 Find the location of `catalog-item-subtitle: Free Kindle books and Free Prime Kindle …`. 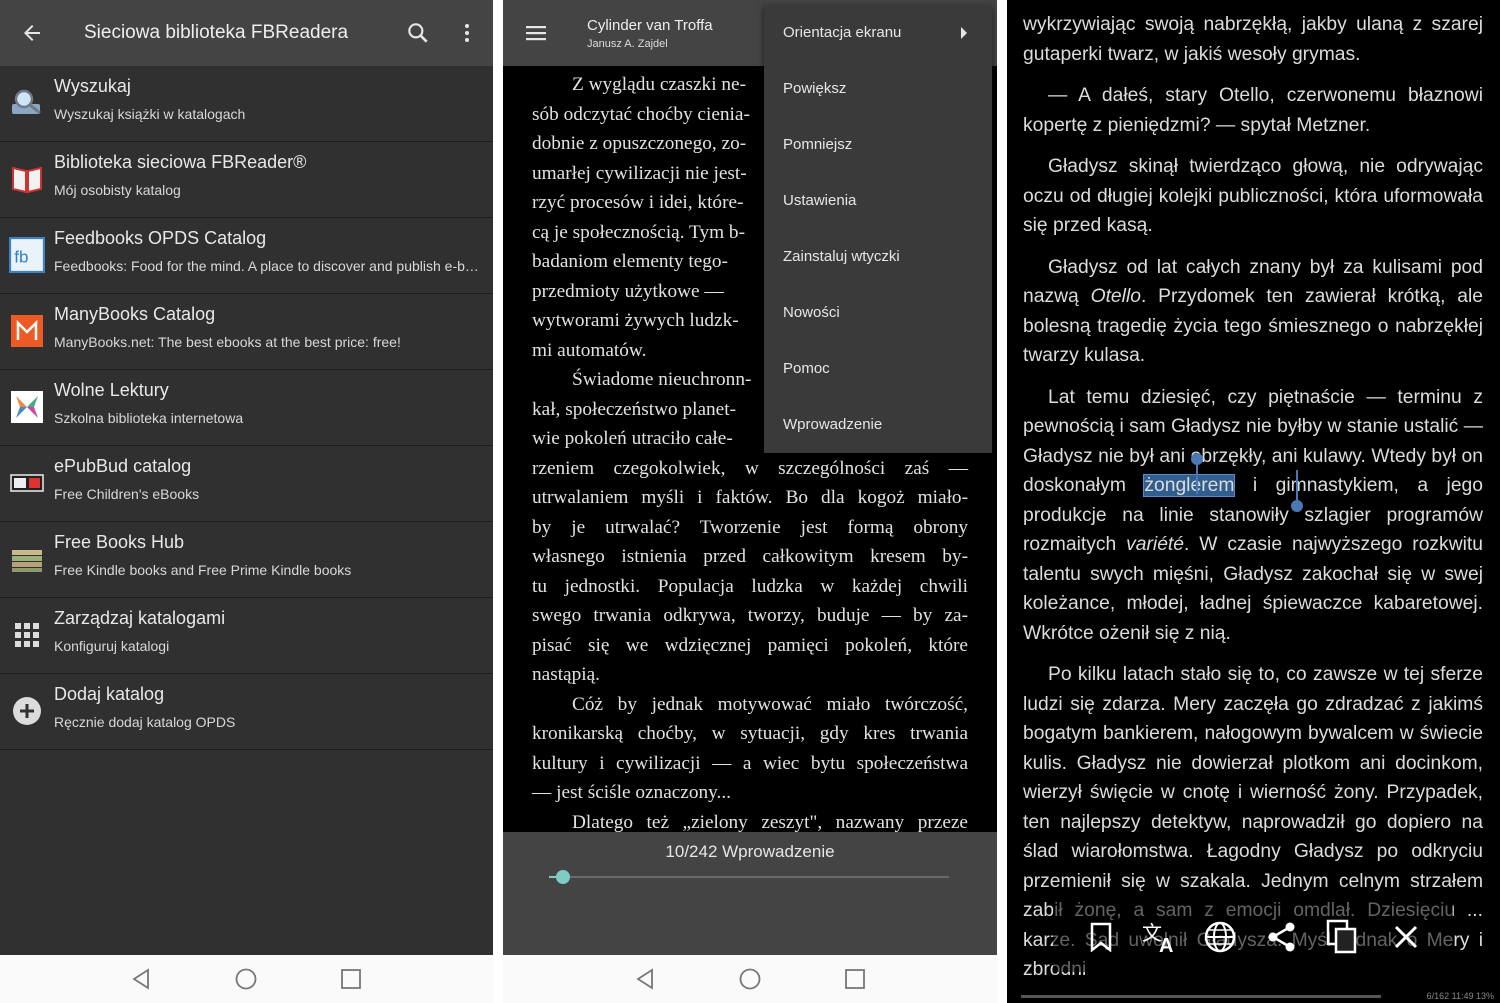

catalog-item-subtitle: Free Kindle books and Free Prime Kindle … is located at coordinates (203, 570).